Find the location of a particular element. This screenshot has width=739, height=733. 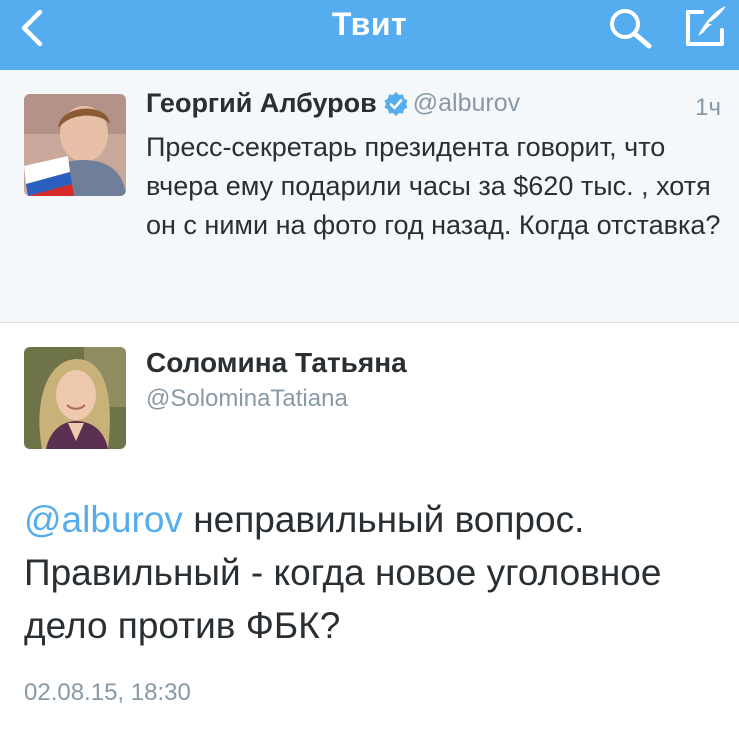

tweet-timestamp: 02.08.15, 18:30 is located at coordinates (107, 692).